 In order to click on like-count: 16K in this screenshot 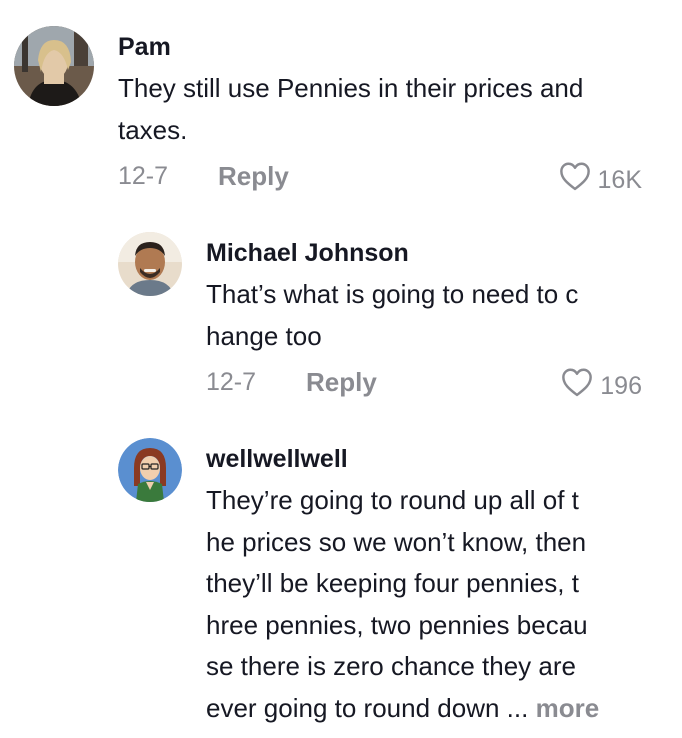, I will do `click(619, 179)`.